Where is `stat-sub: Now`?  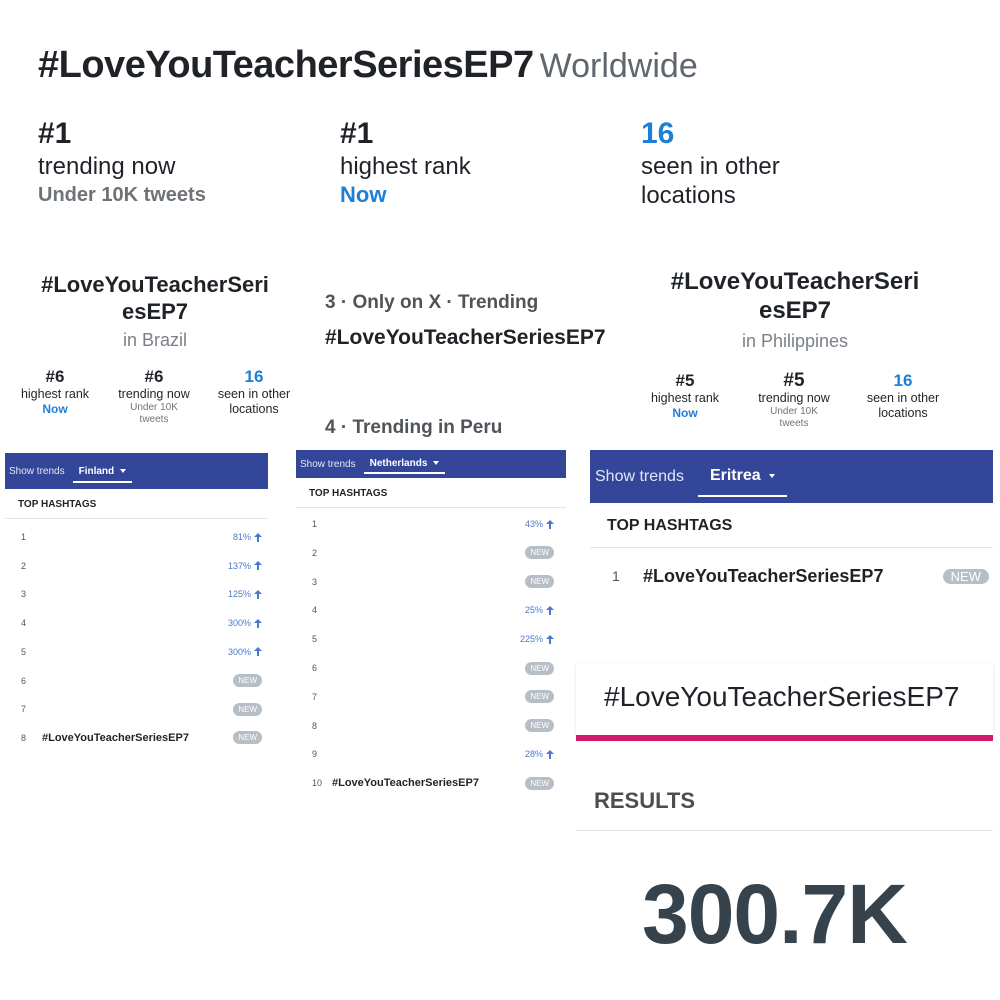
stat-sub: Now is located at coordinates (685, 413).